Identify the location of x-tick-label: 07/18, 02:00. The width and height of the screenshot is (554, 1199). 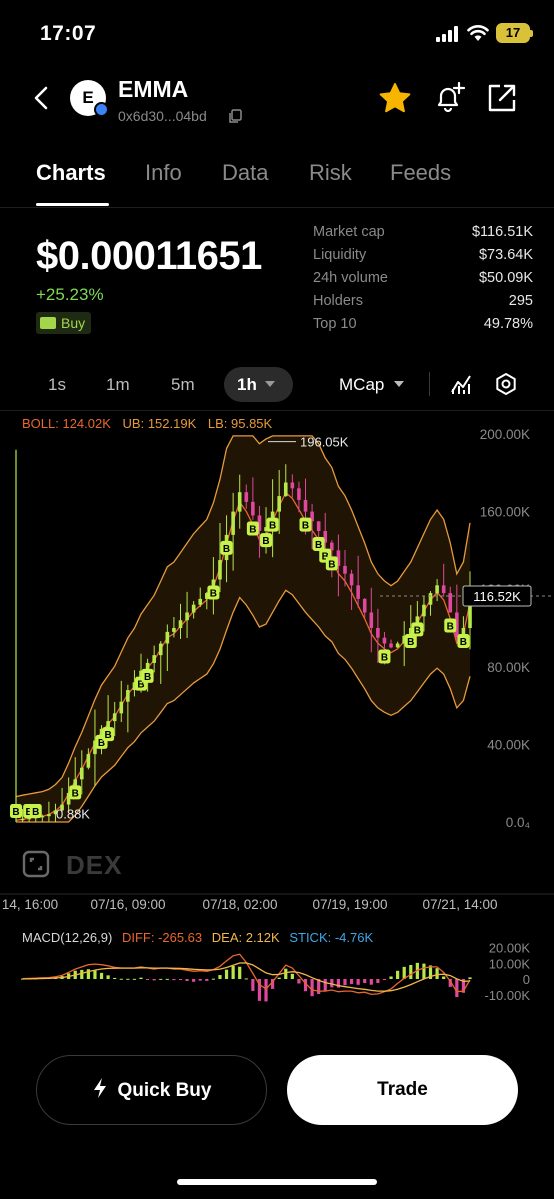
(239, 904).